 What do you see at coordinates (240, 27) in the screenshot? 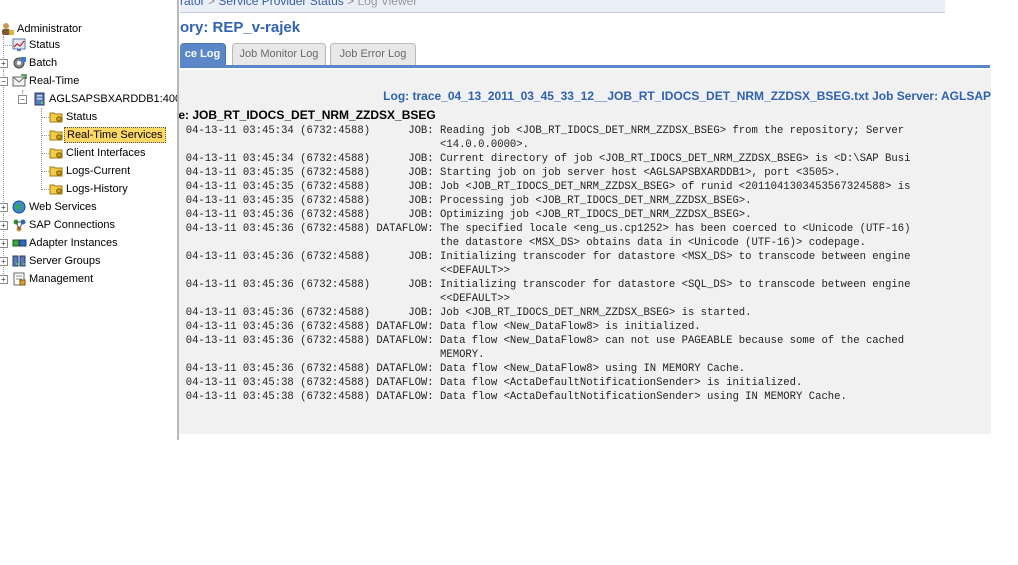
I see `page-title: ory: REP_v-rajek` at bounding box center [240, 27].